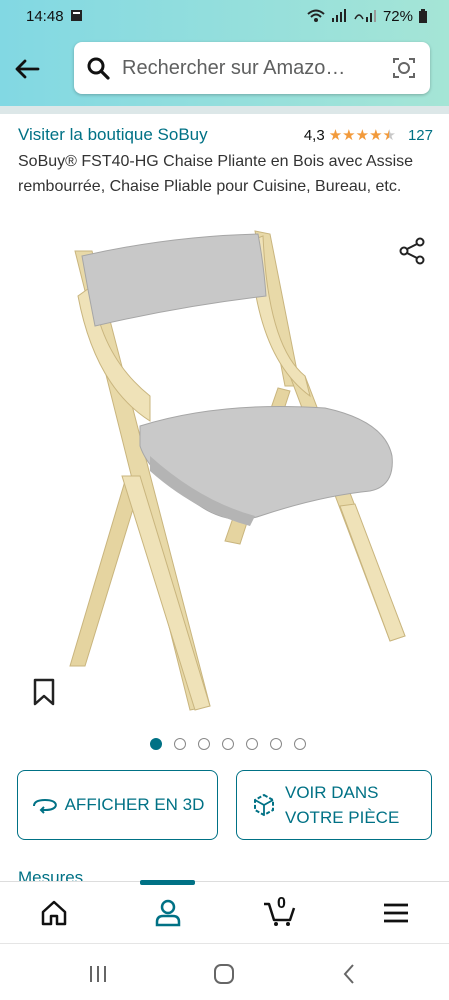 This screenshot has height=1000, width=449. Describe the element at coordinates (247, 68) in the screenshot. I see `search-input` at that location.